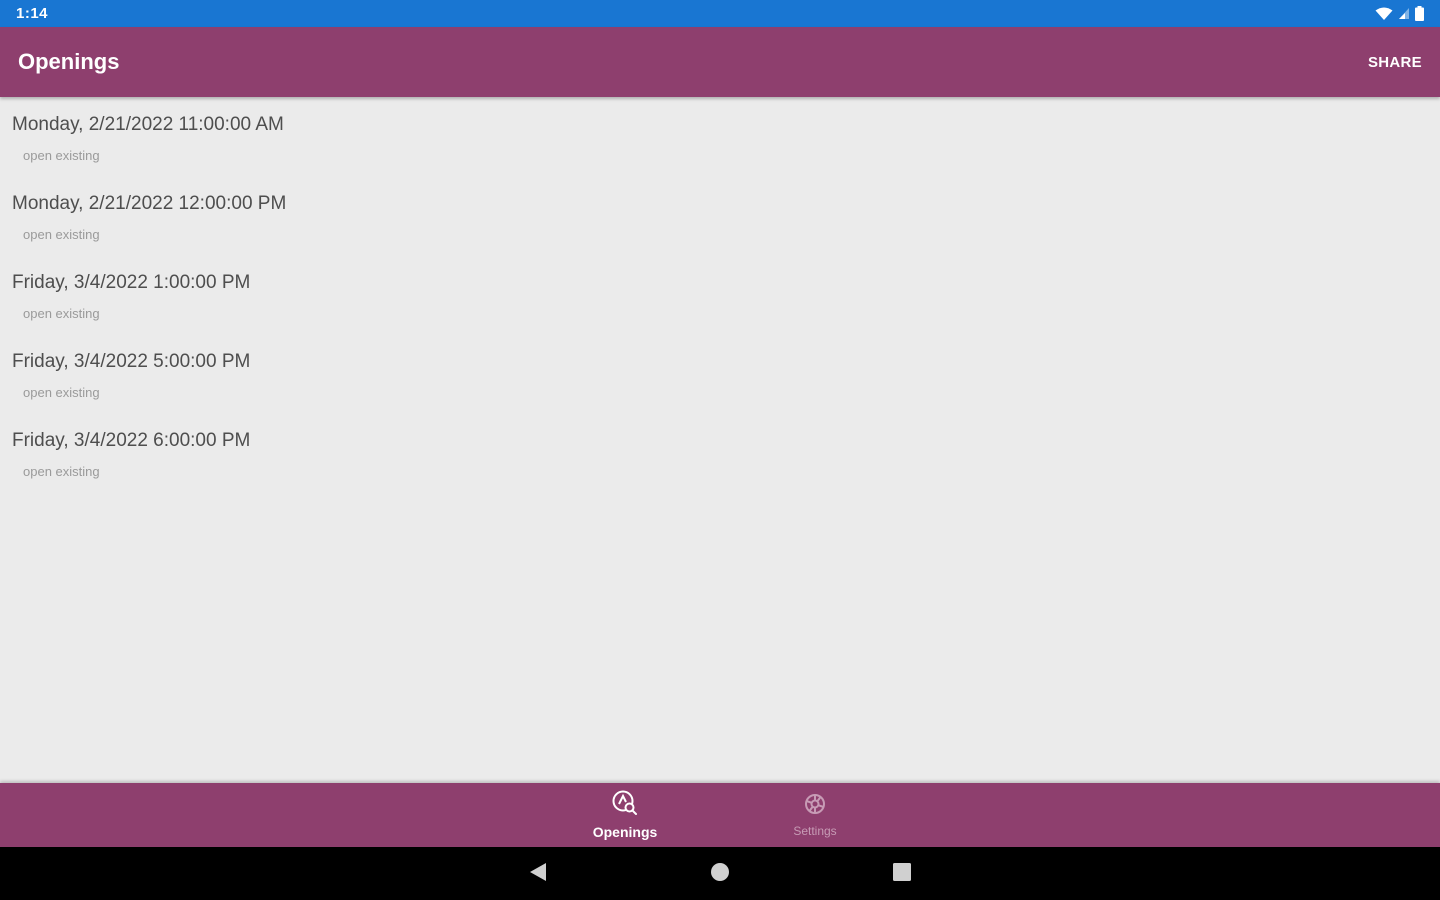  I want to click on tab-openings: Openings, so click(625, 815).